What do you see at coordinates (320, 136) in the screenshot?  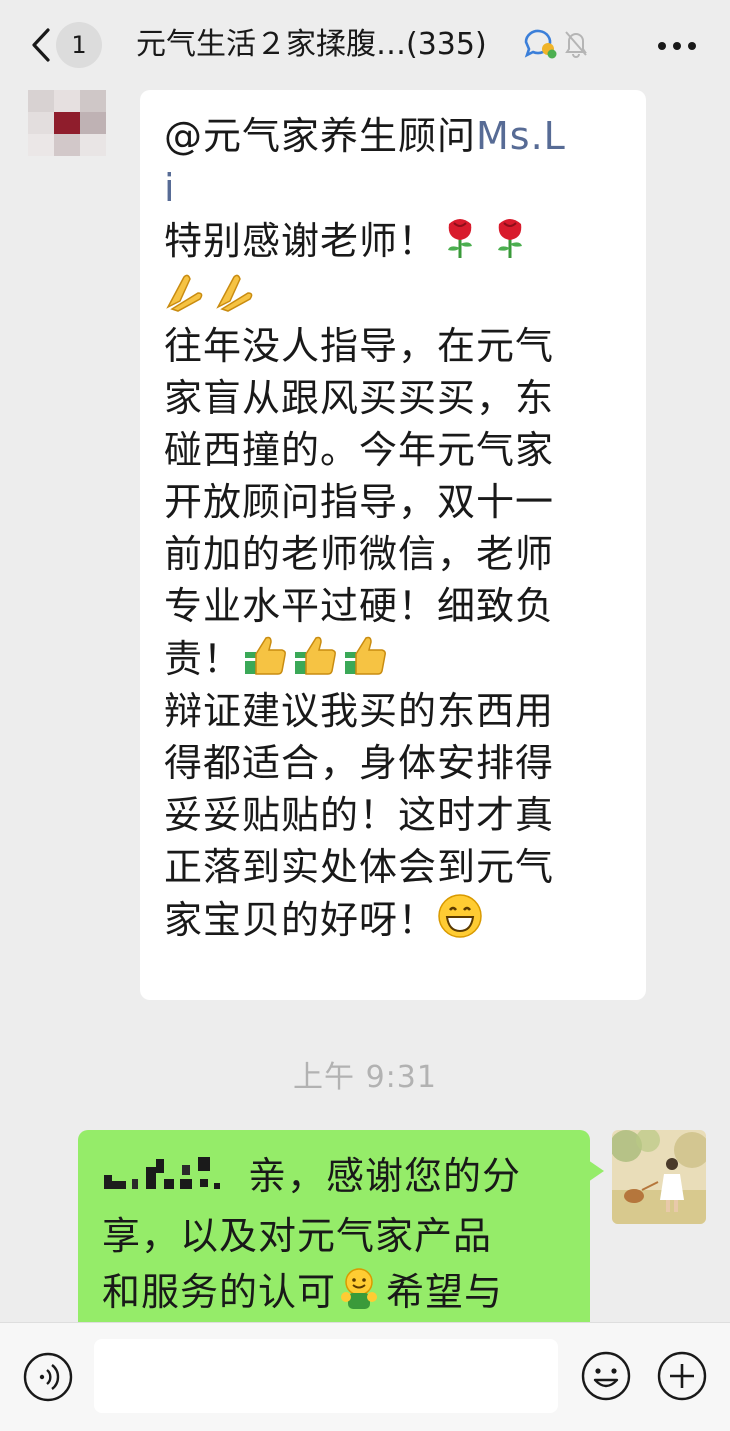 I see `mention-tag: @元气家养生顾问` at bounding box center [320, 136].